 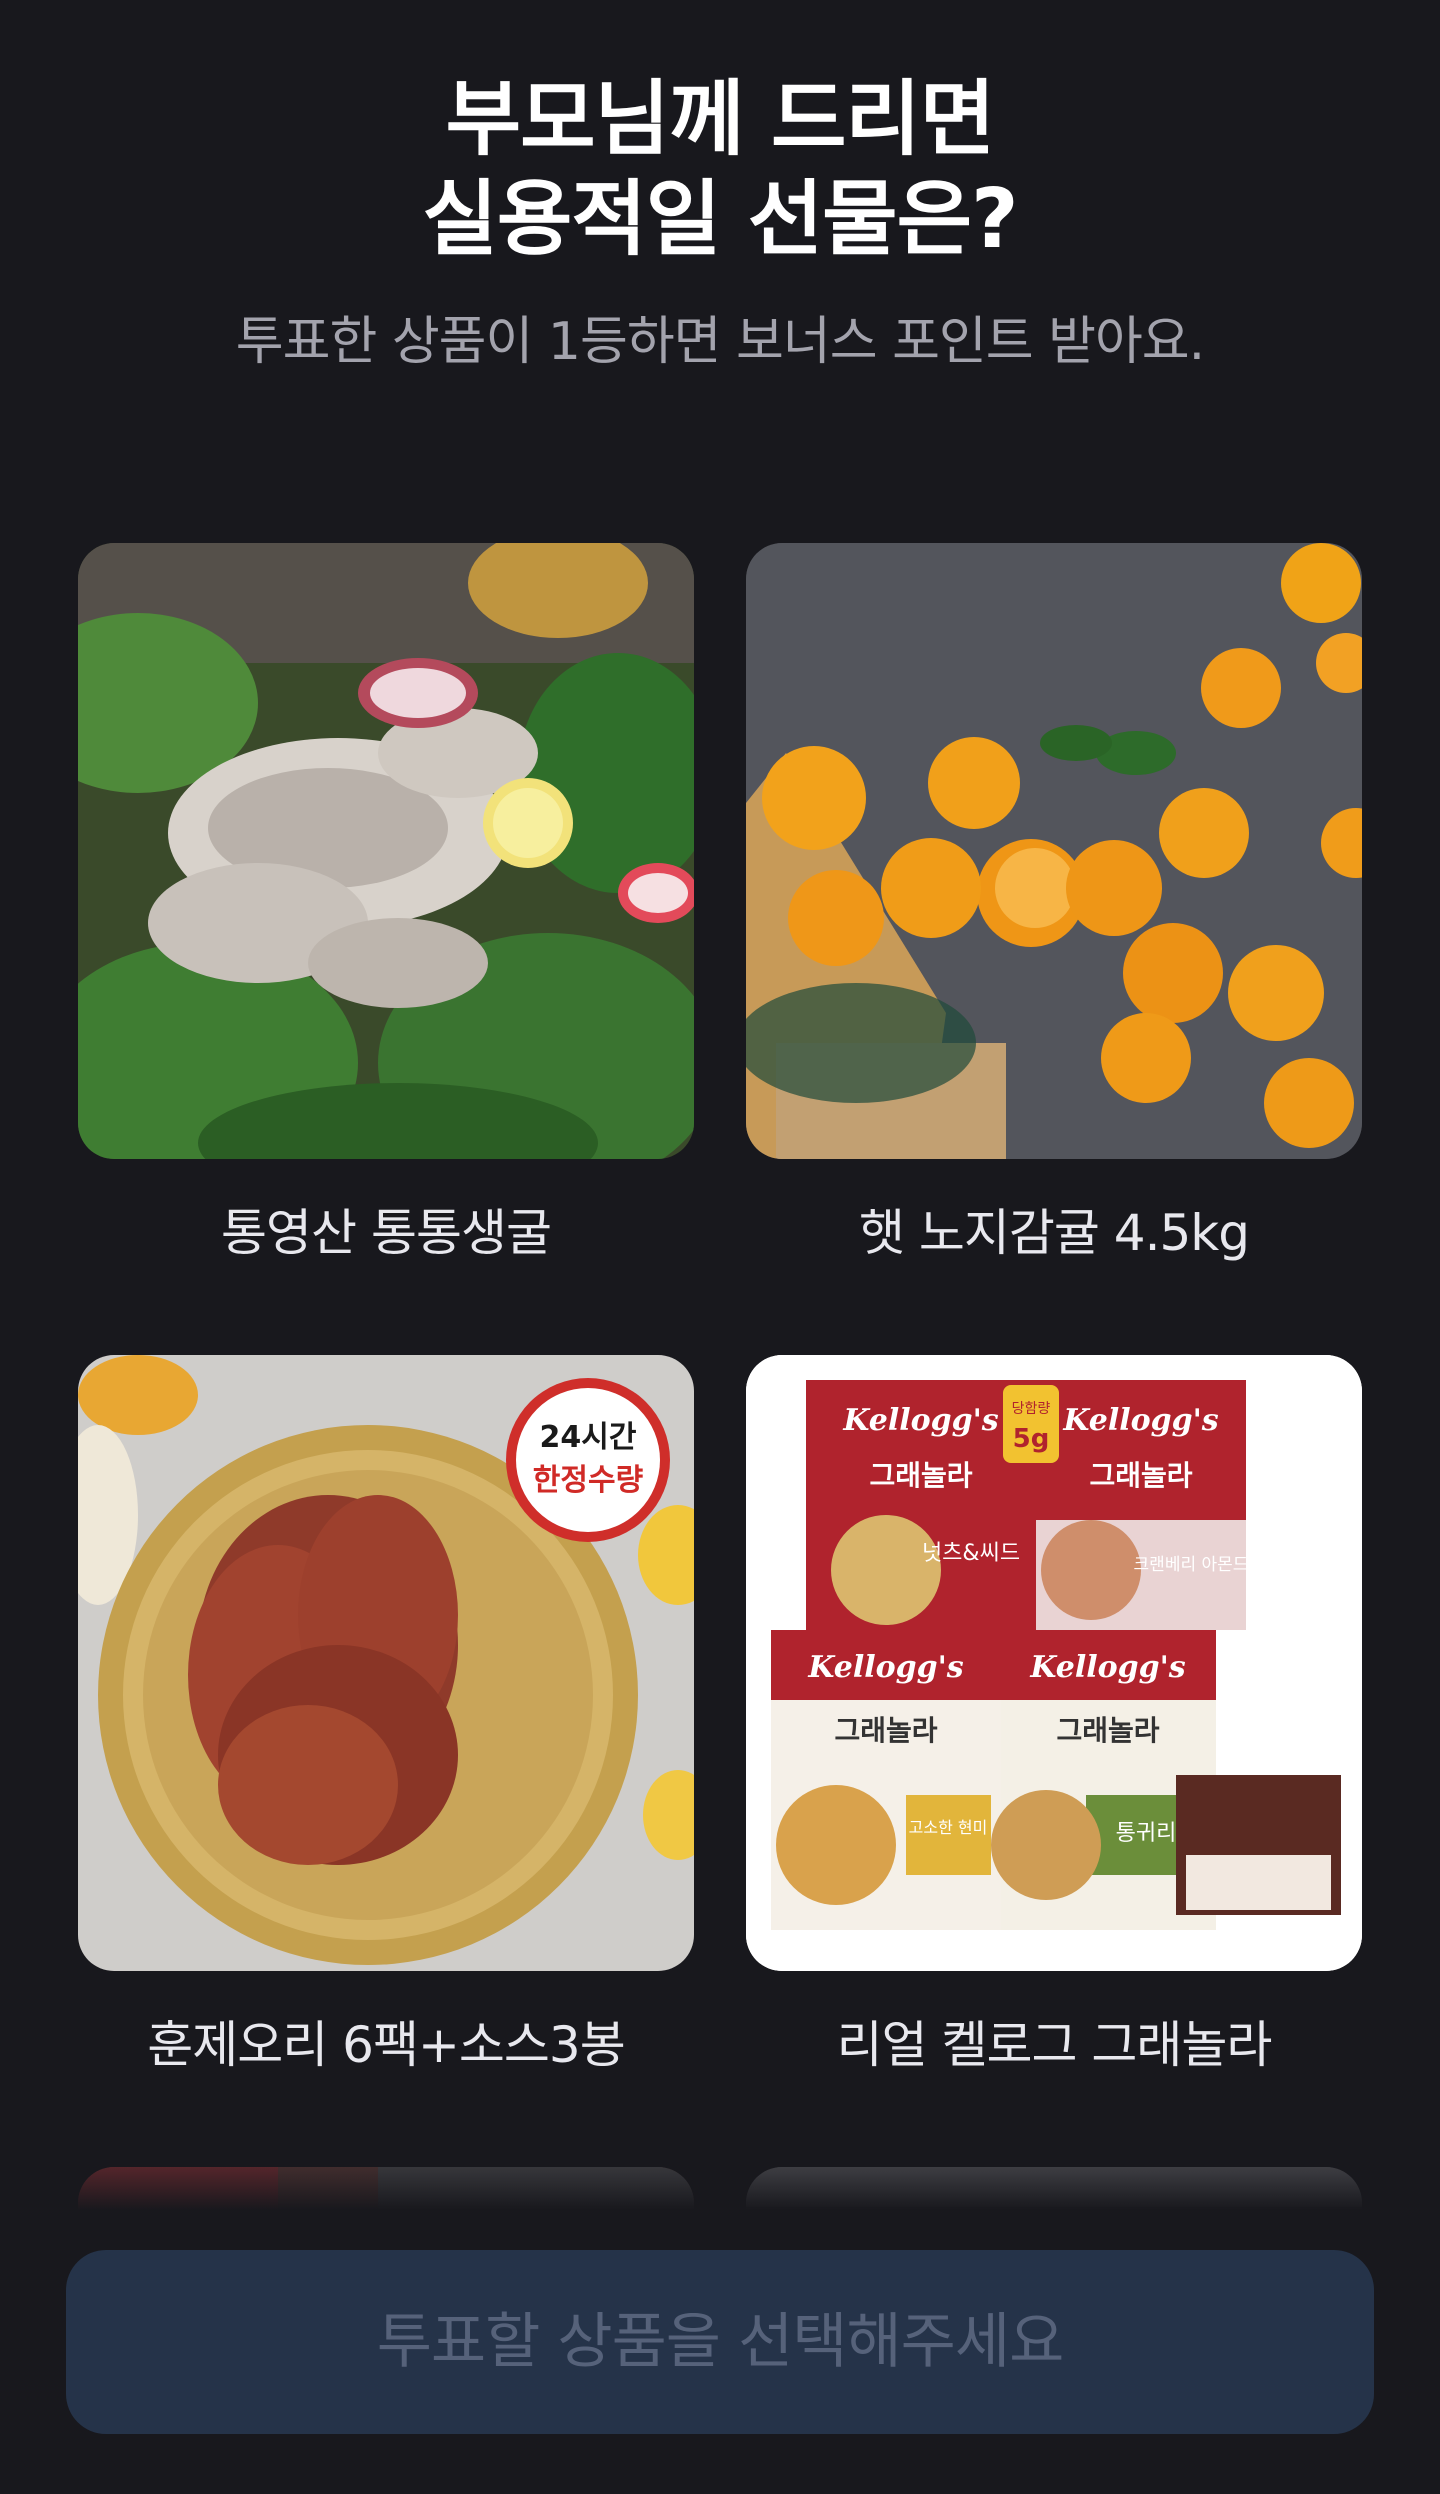 I want to click on badge-line-2: 한정수량, so click(x=588, y=1480).